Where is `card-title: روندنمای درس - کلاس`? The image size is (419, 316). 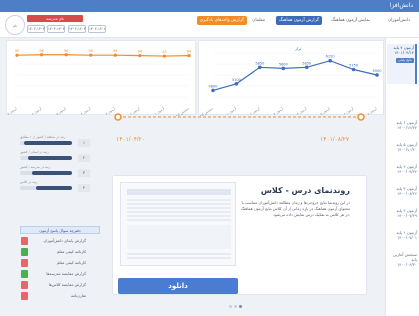 card-title: روندنمای درس - کلاس is located at coordinates (305, 190).